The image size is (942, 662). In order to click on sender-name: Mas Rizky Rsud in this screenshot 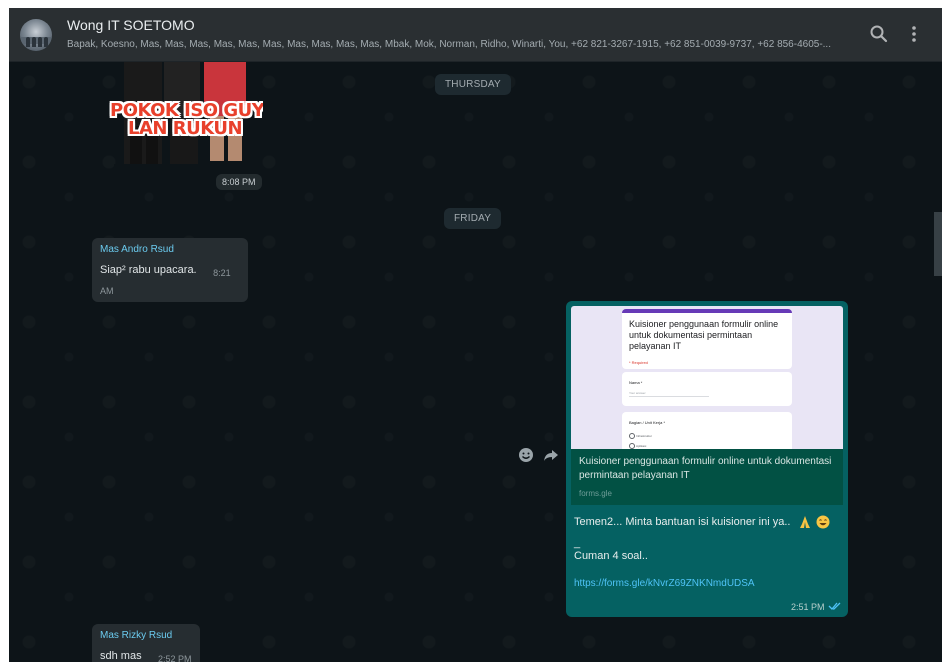, I will do `click(146, 635)`.